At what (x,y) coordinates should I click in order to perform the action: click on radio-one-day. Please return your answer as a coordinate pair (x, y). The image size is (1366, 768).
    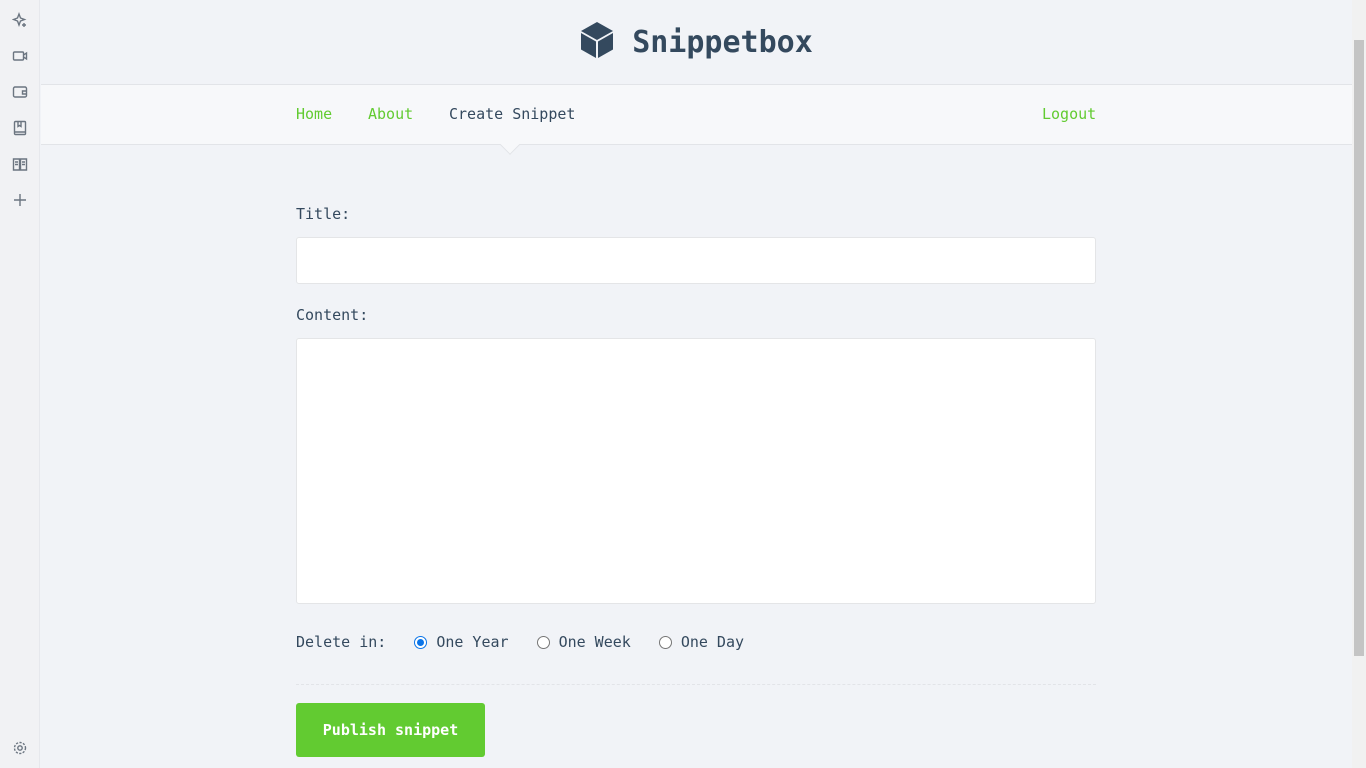
    Looking at the image, I should click on (665, 642).